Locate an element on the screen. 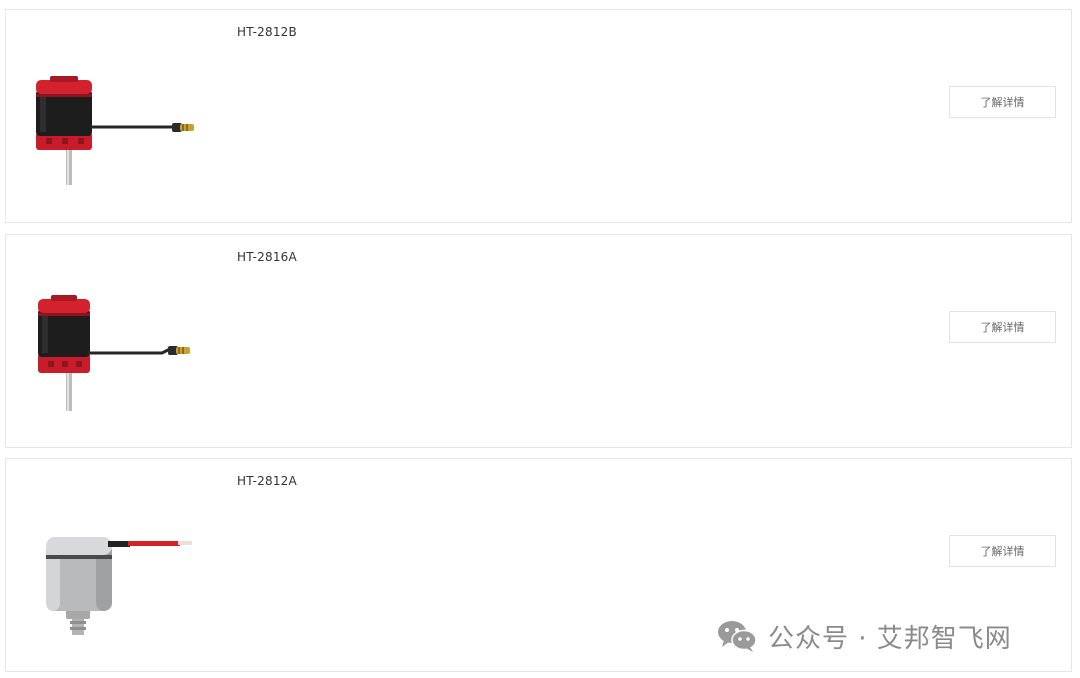 This screenshot has height=678, width=1080. product-model-name: HT-2816A is located at coordinates (267, 257).